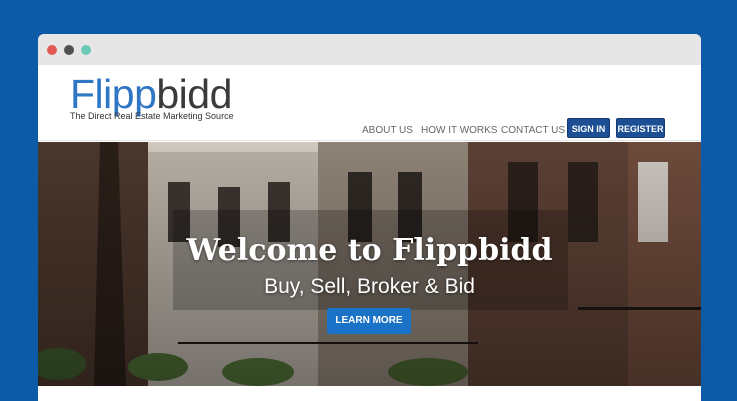 The height and width of the screenshot is (401, 737). What do you see at coordinates (152, 116) in the screenshot?
I see `tagline: The Direct Real Estate Marketing Source` at bounding box center [152, 116].